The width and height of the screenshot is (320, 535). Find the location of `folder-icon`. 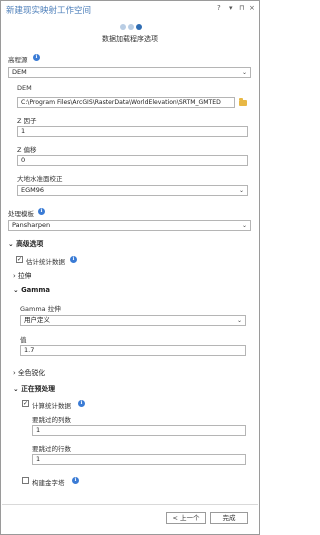

folder-icon is located at coordinates (243, 102).